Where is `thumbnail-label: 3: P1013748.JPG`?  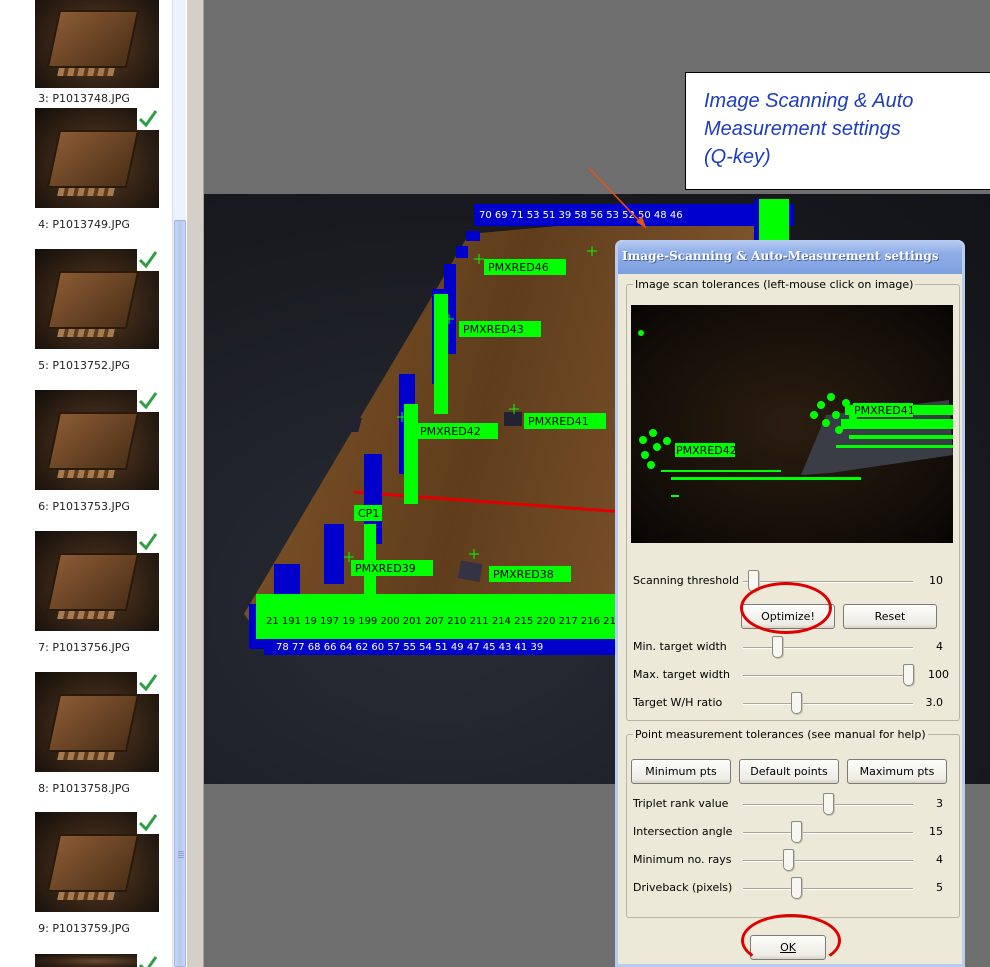 thumbnail-label: 3: P1013748.JPG is located at coordinates (84, 98).